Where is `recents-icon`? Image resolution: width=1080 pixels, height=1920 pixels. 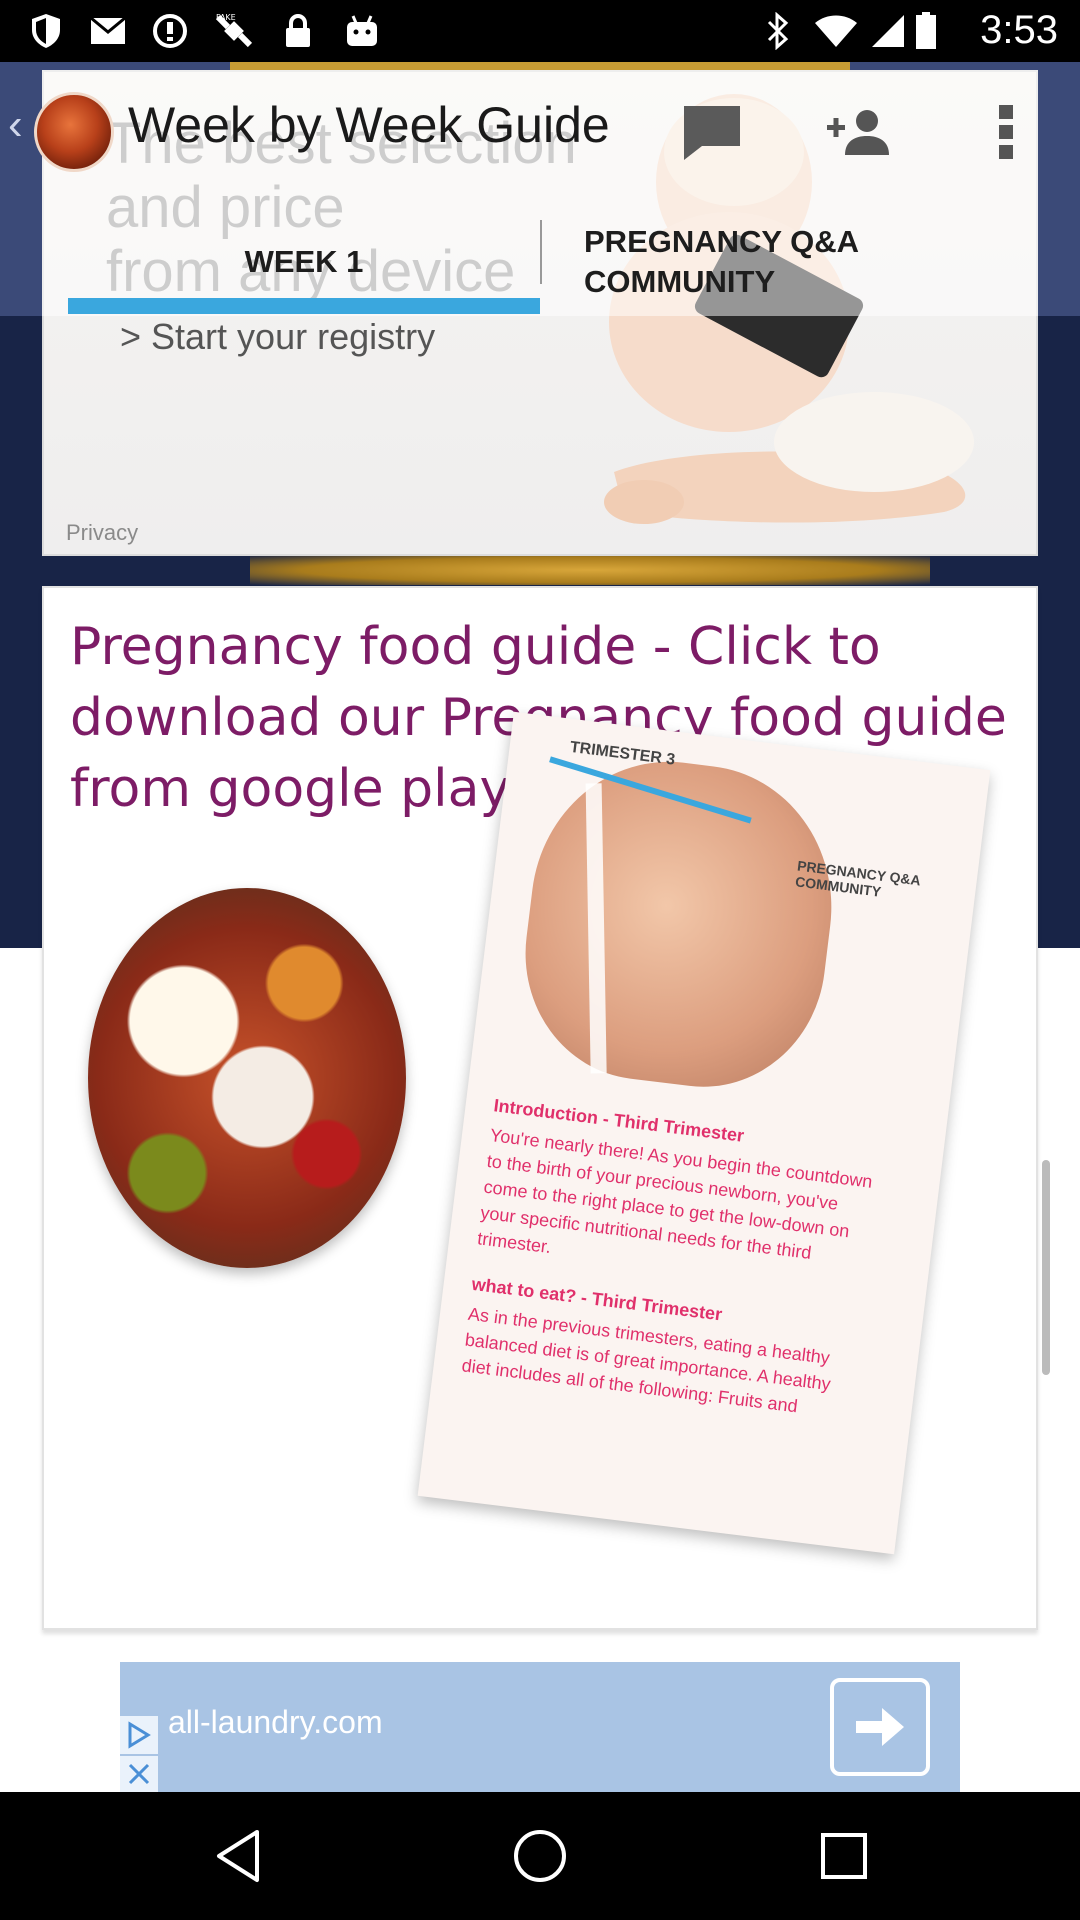 recents-icon is located at coordinates (844, 1856).